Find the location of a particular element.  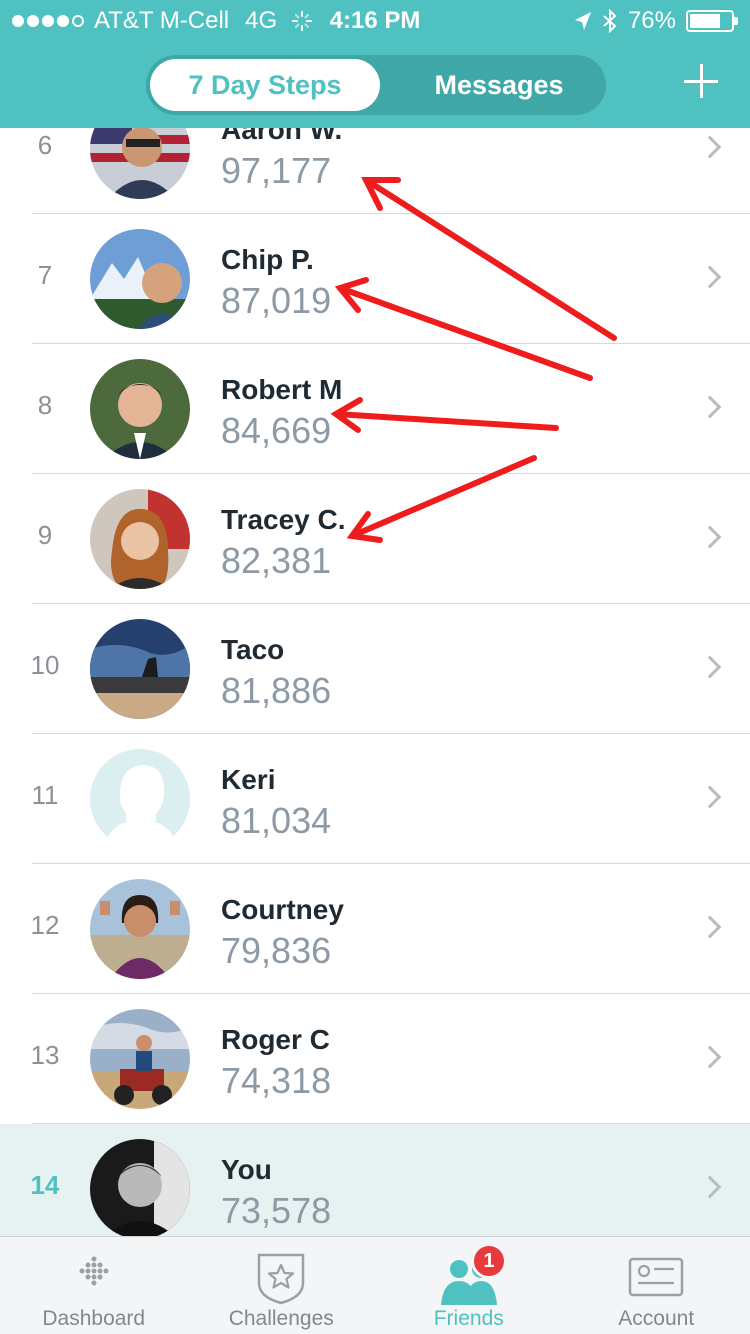

leaderboard-row: 8 Robert M 84,669 is located at coordinates (375, 409).